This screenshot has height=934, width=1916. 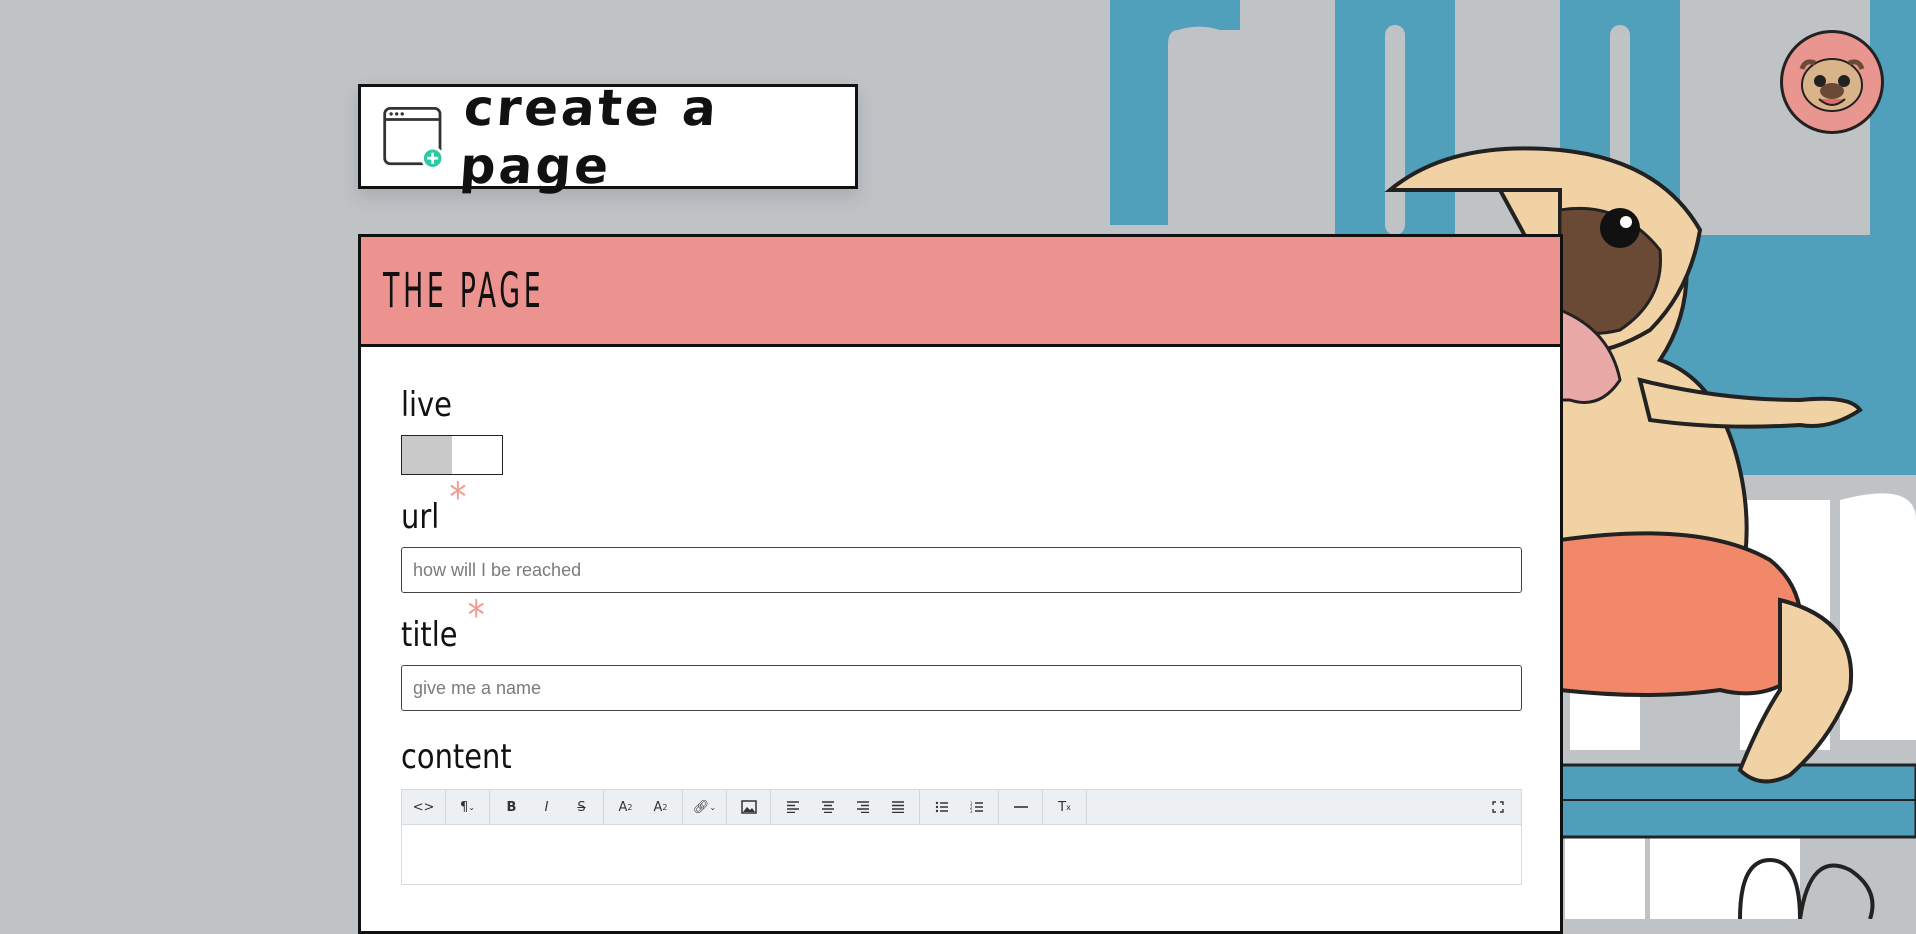 I want to click on page-title-card: create a page, so click(x=608, y=137).